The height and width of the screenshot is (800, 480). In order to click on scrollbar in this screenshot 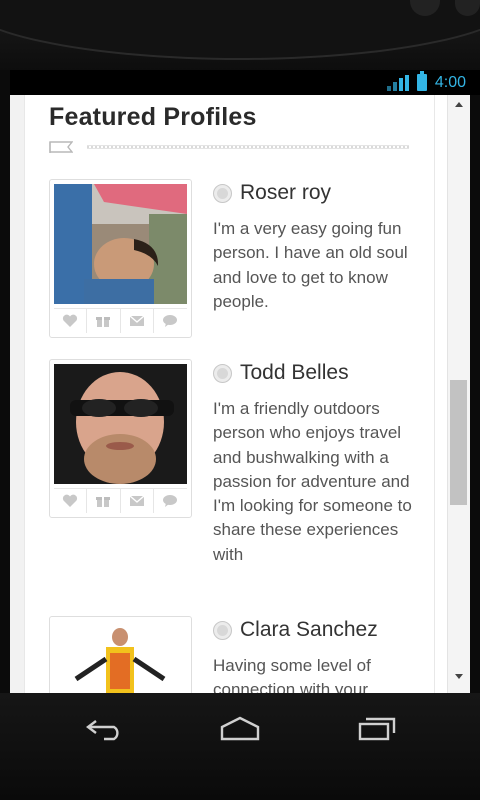, I will do `click(458, 394)`.